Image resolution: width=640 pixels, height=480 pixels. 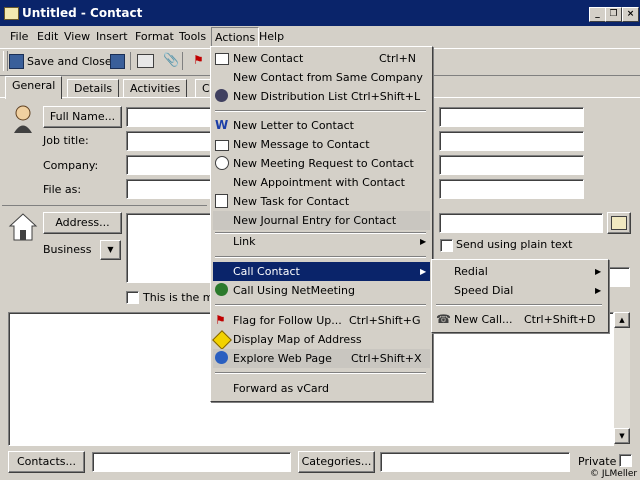 I want to click on menu-new-letter: W New Letter to Contact, so click(x=321, y=125).